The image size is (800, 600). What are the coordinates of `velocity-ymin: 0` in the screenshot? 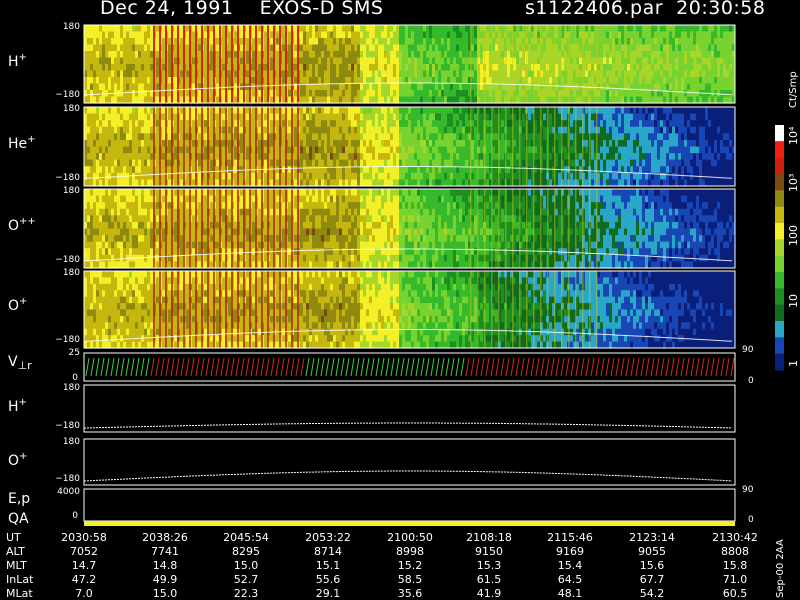 It's located at (75, 378).